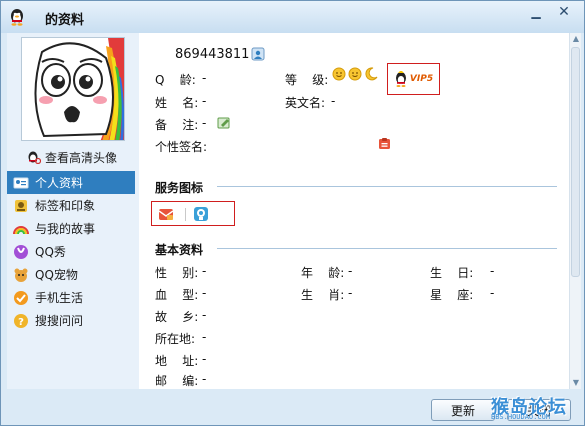  Describe the element at coordinates (350, 271) in the screenshot. I see `age-value: -` at that location.